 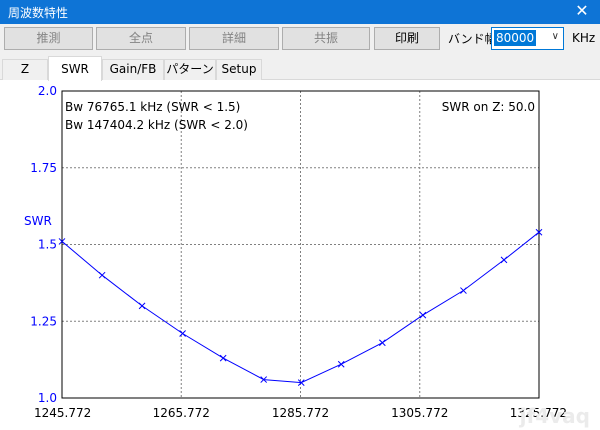 I want to click on bandwidth-label: バンド幅, so click(x=472, y=39).